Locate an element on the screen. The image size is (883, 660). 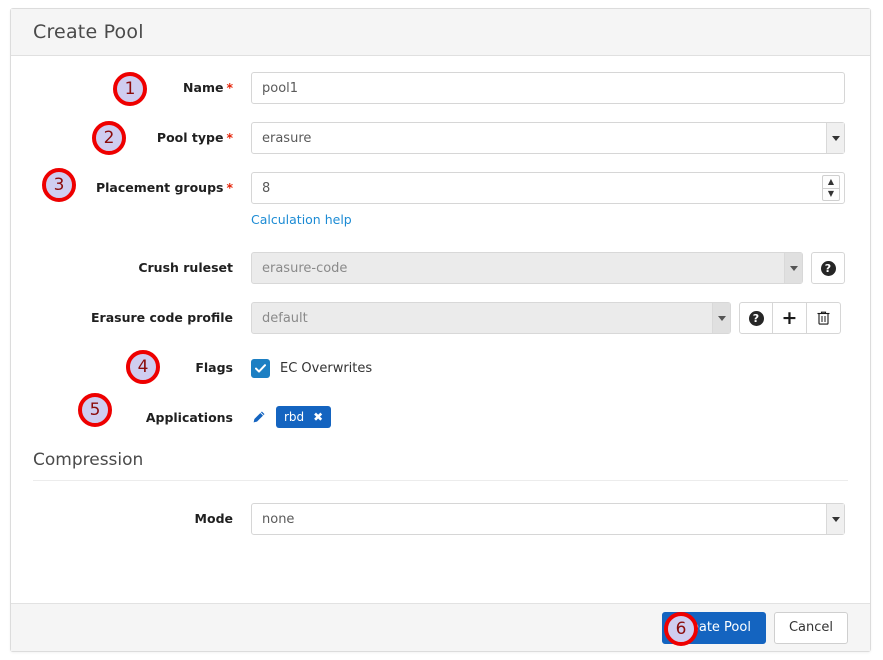
spinner-up-icon: ▲ is located at coordinates (831, 181).